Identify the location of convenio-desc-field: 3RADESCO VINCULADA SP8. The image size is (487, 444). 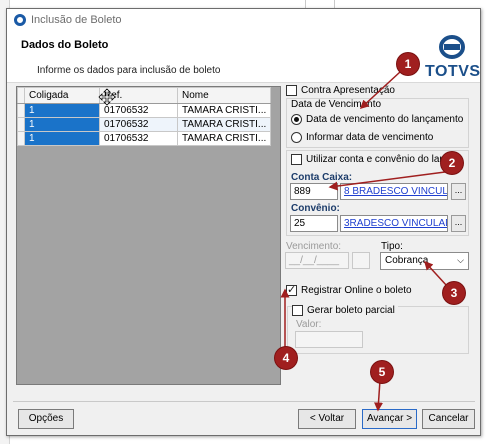
(394, 223).